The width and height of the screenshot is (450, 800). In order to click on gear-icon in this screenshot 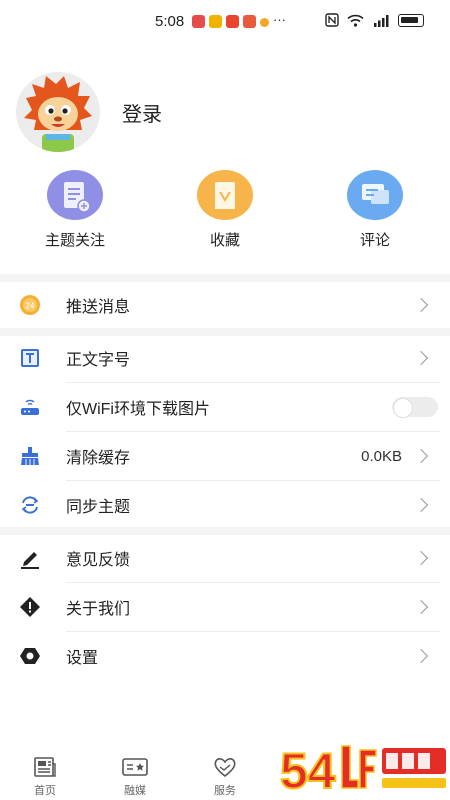, I will do `click(30, 656)`.